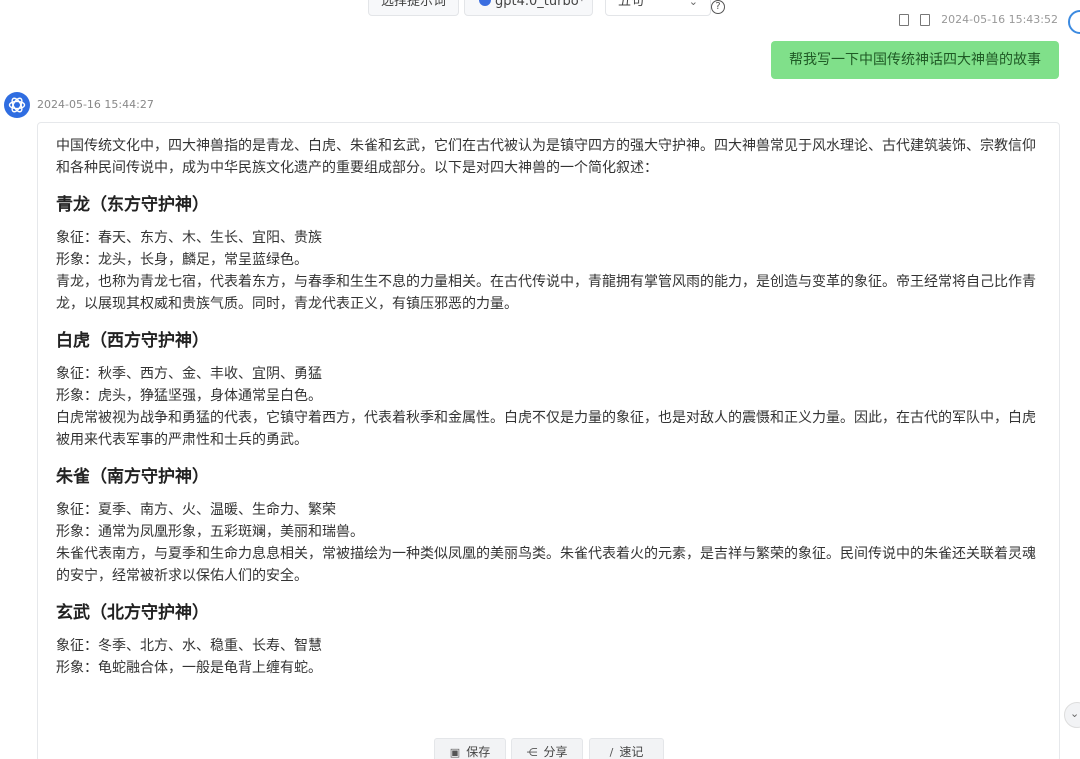  I want to click on section-title: 青龙（东方守护神）, so click(132, 205).